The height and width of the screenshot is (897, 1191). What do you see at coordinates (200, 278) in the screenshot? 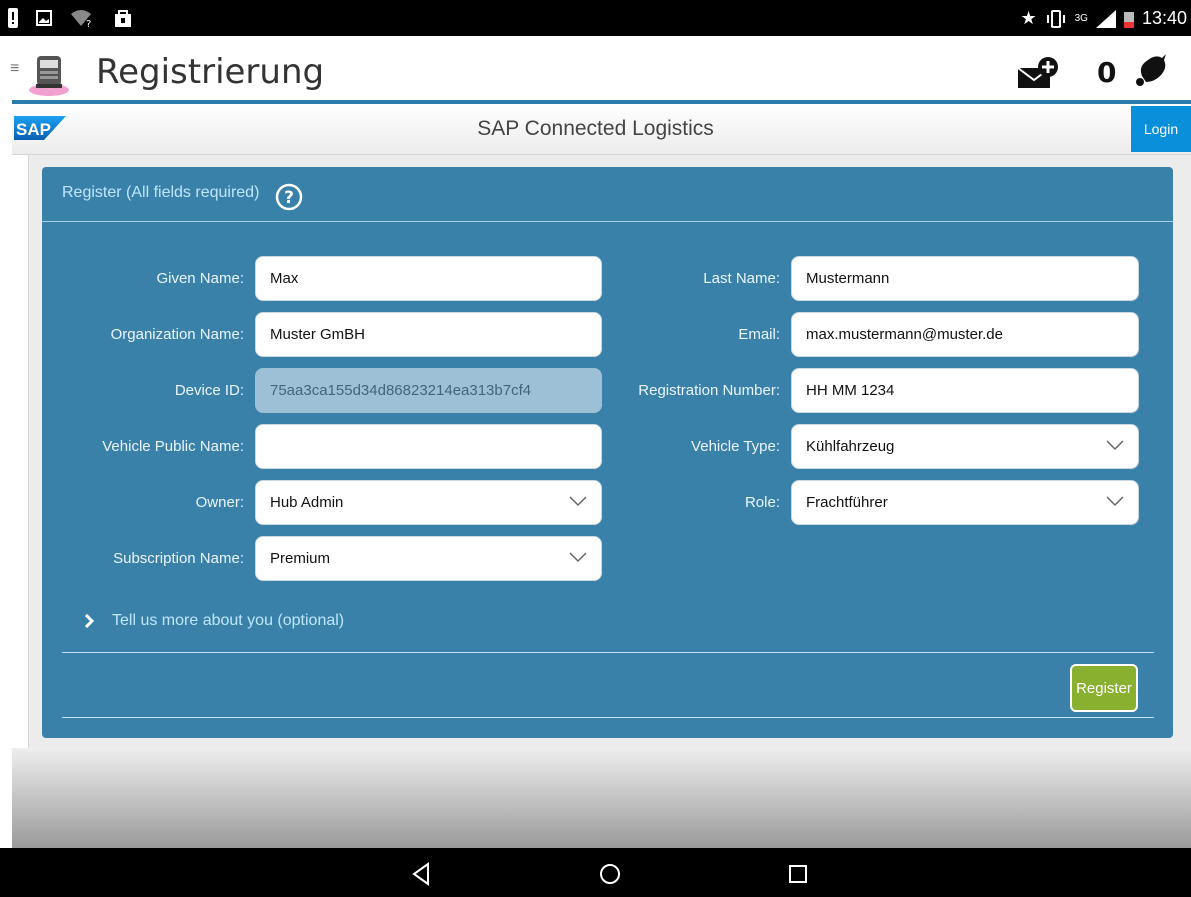
I see `given-name-label: Given Name:` at bounding box center [200, 278].